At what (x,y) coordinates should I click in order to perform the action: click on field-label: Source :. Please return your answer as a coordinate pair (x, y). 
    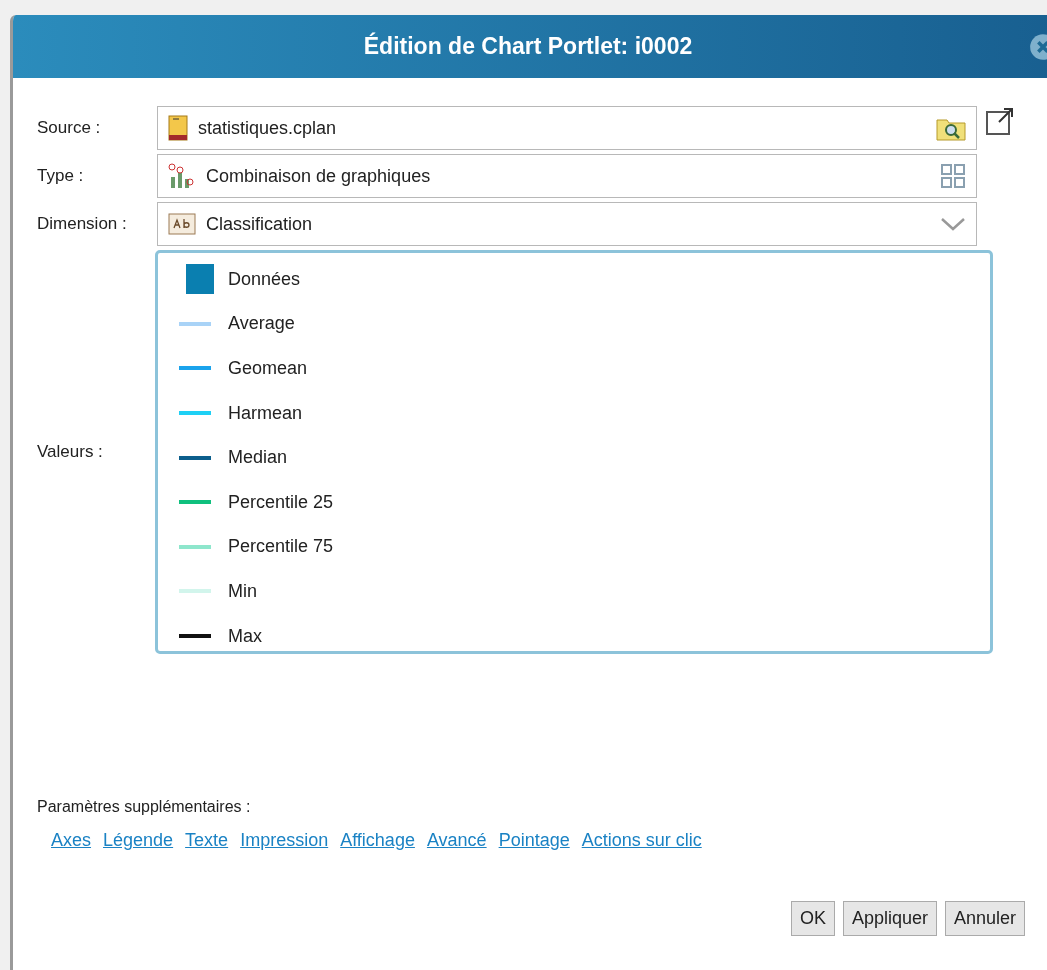
    Looking at the image, I should click on (69, 128).